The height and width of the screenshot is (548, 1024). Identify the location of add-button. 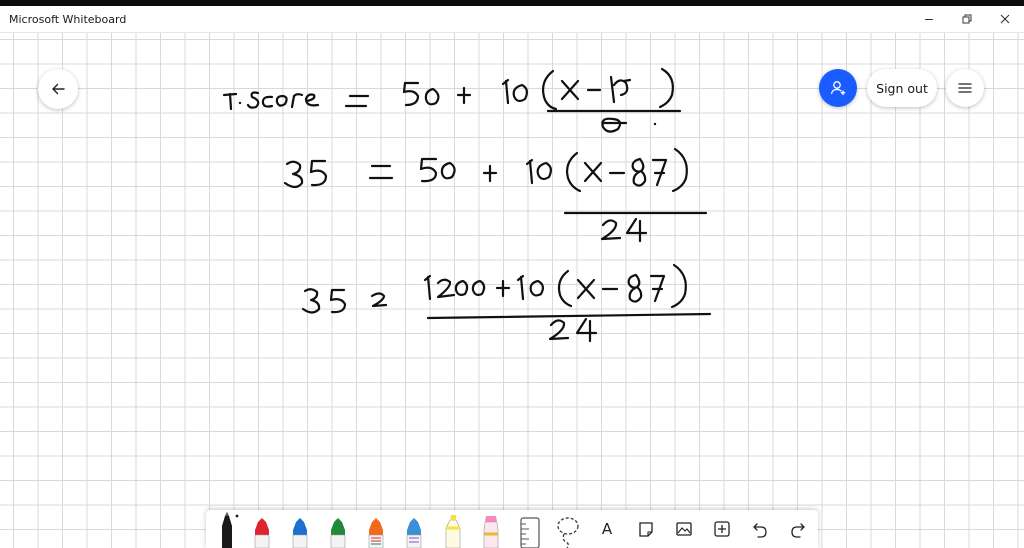
(722, 529).